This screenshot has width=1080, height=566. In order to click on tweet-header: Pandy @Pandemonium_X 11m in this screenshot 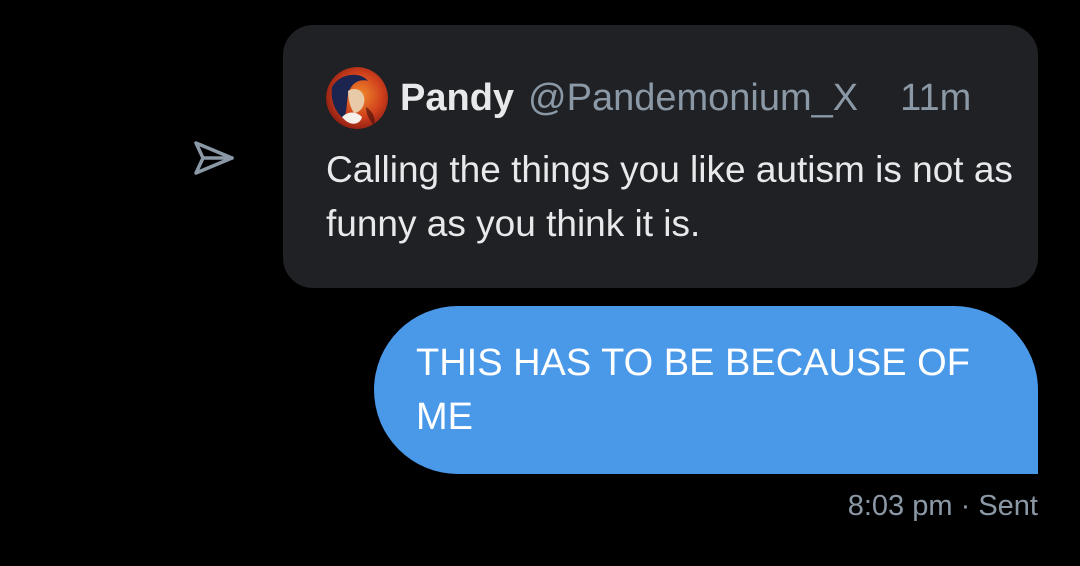, I will do `click(667, 98)`.